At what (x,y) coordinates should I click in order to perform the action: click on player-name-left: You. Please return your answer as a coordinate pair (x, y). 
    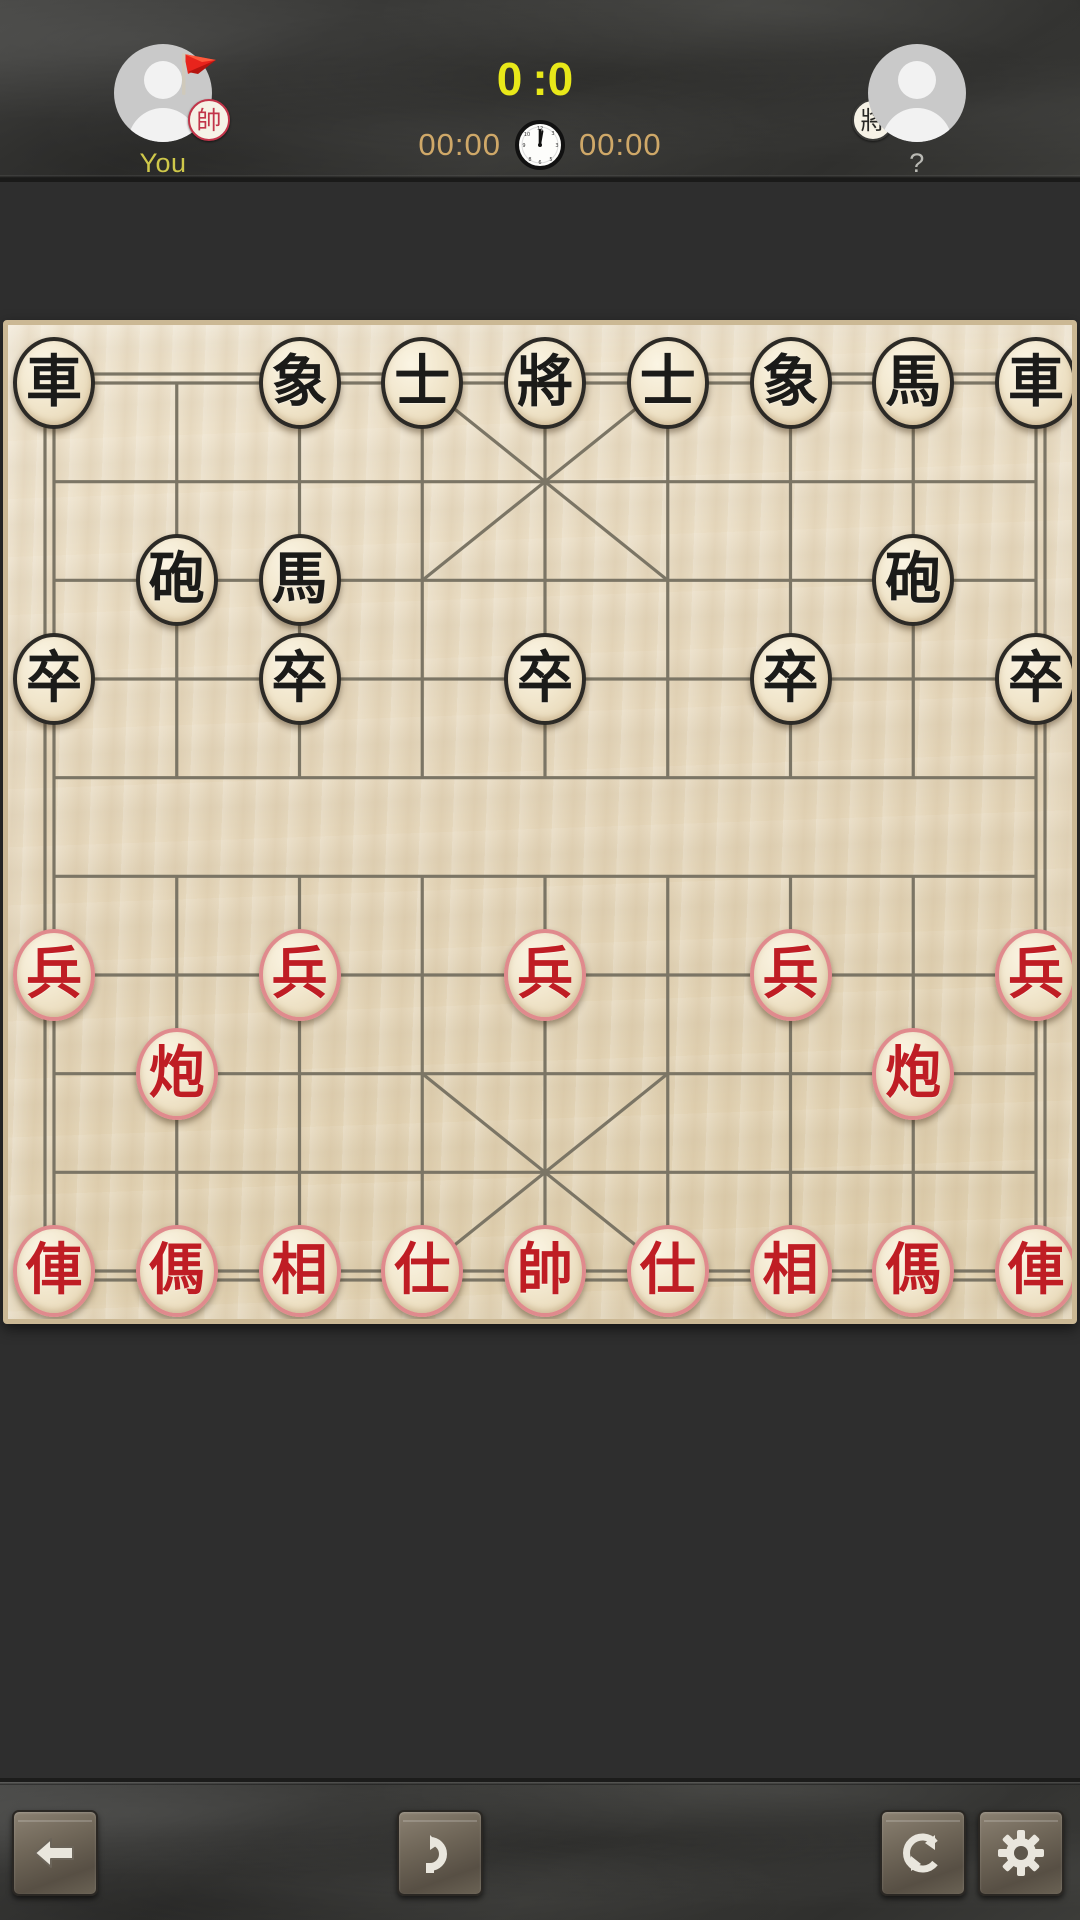
    Looking at the image, I should click on (163, 163).